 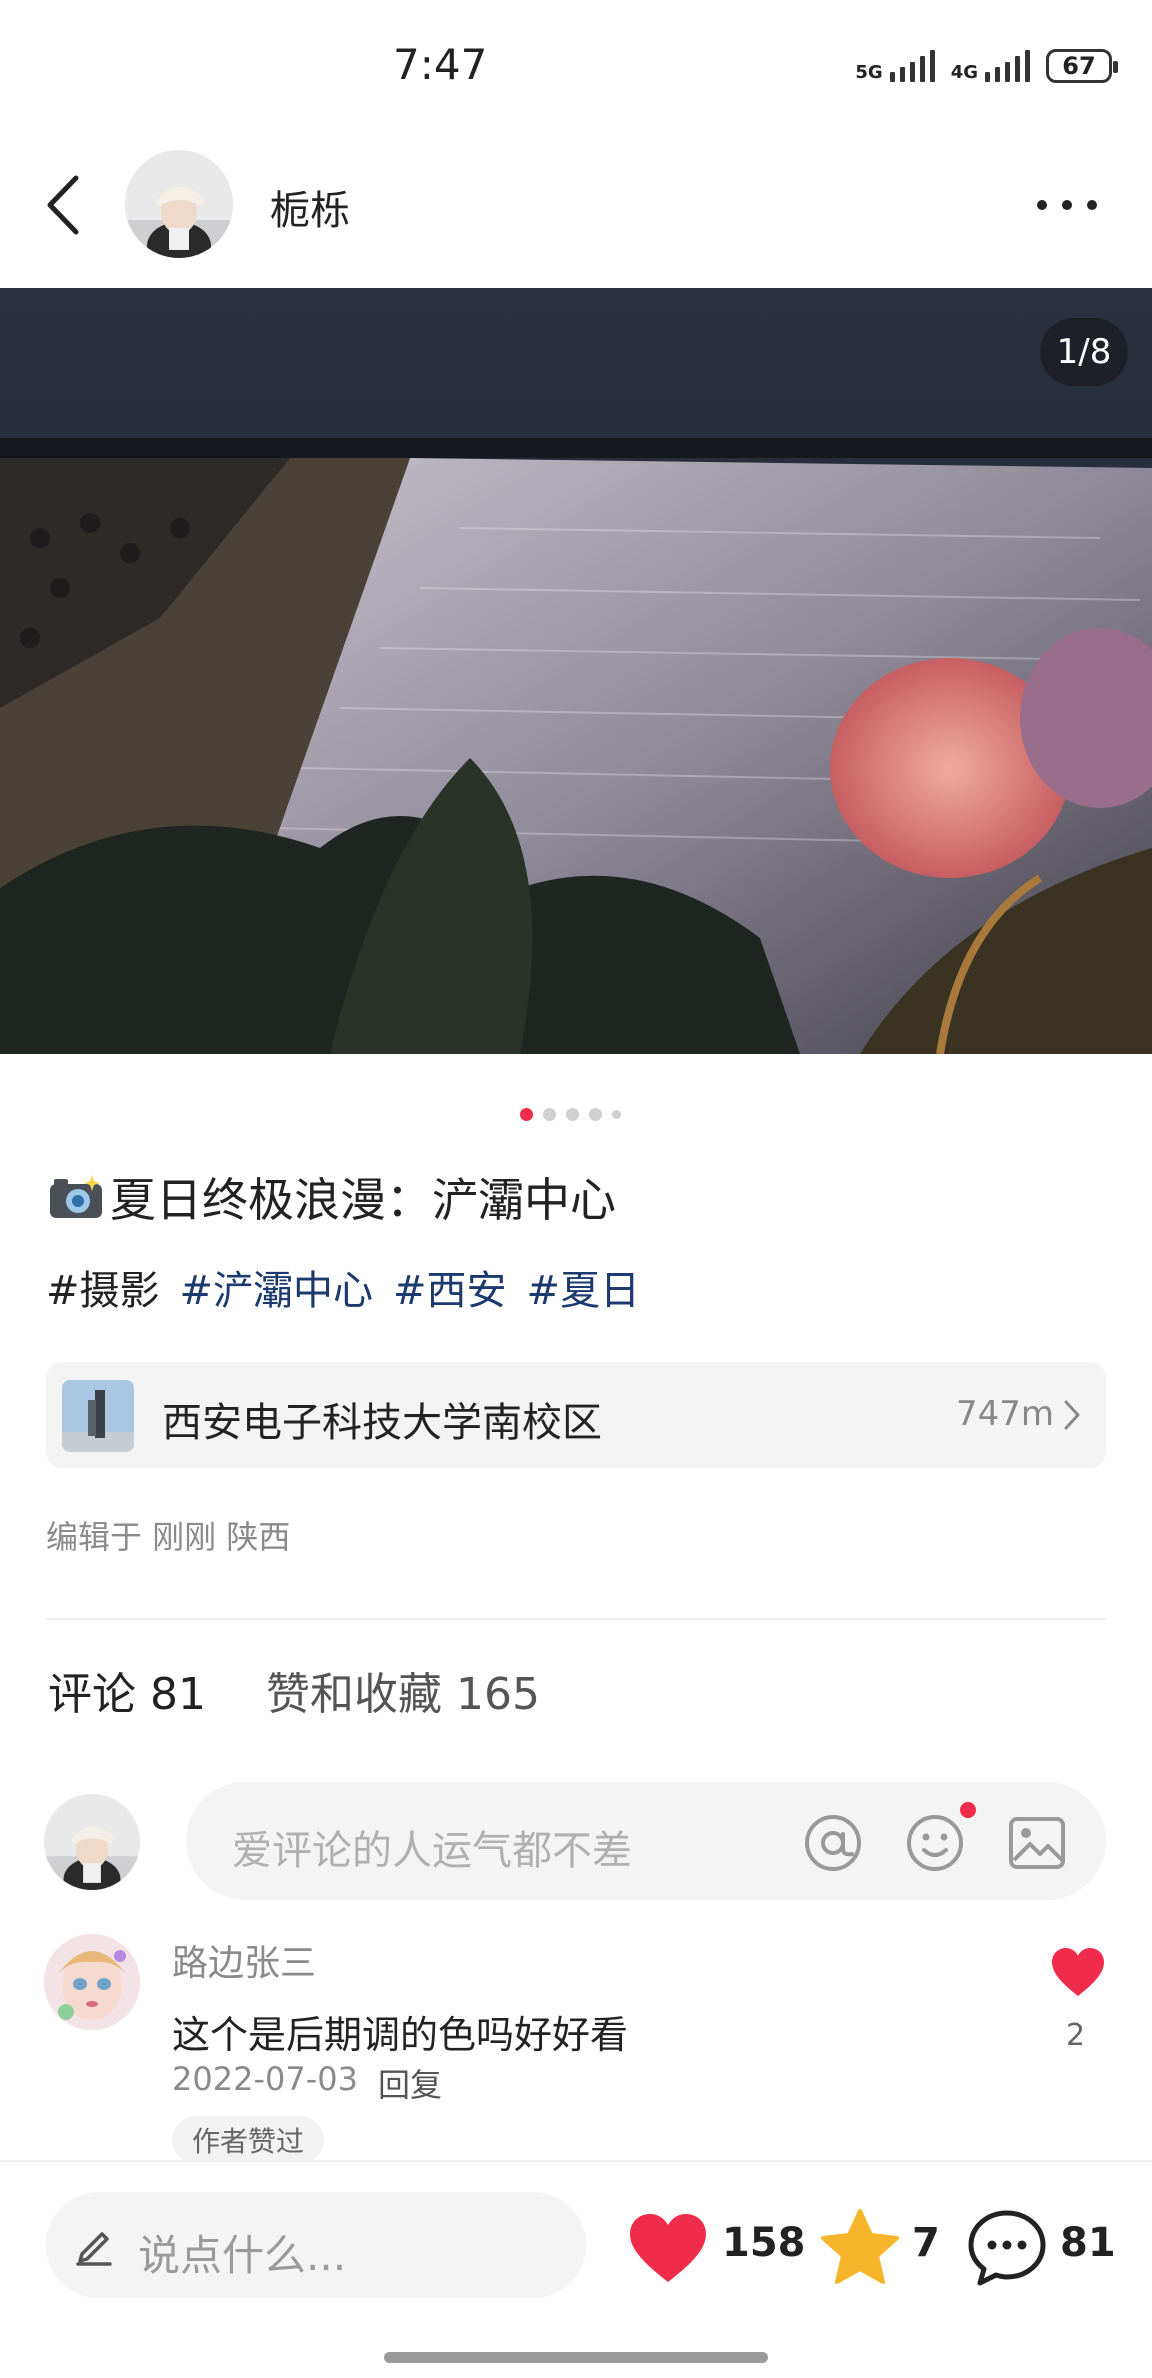 What do you see at coordinates (1079, 66) in the screenshot?
I see `battery-level: 67` at bounding box center [1079, 66].